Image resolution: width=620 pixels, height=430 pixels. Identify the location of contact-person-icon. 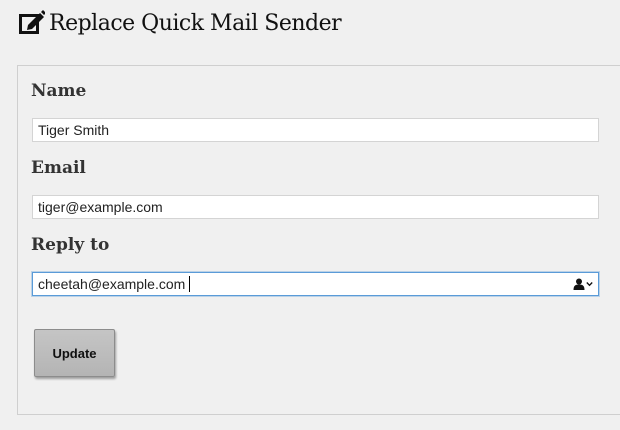
(579, 284).